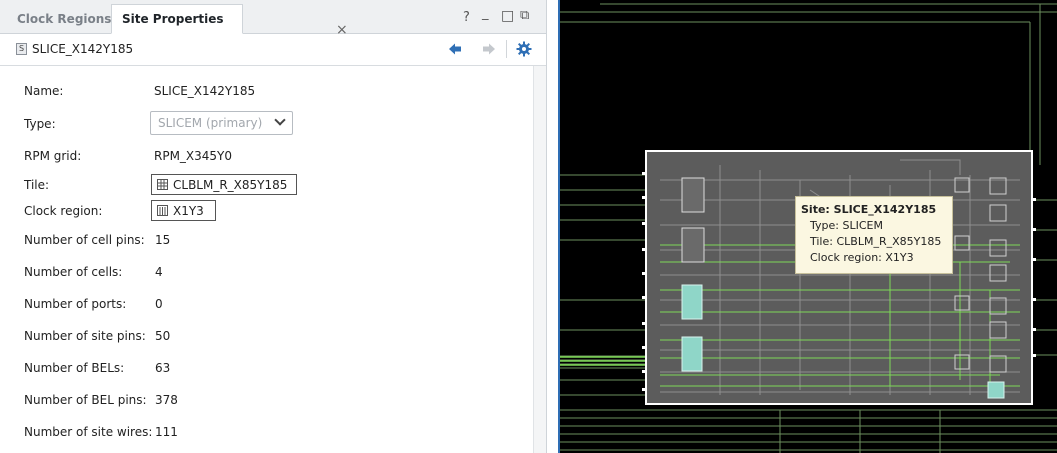 Image resolution: width=1057 pixels, height=453 pixels. I want to click on chevron-down-icon, so click(280, 120).